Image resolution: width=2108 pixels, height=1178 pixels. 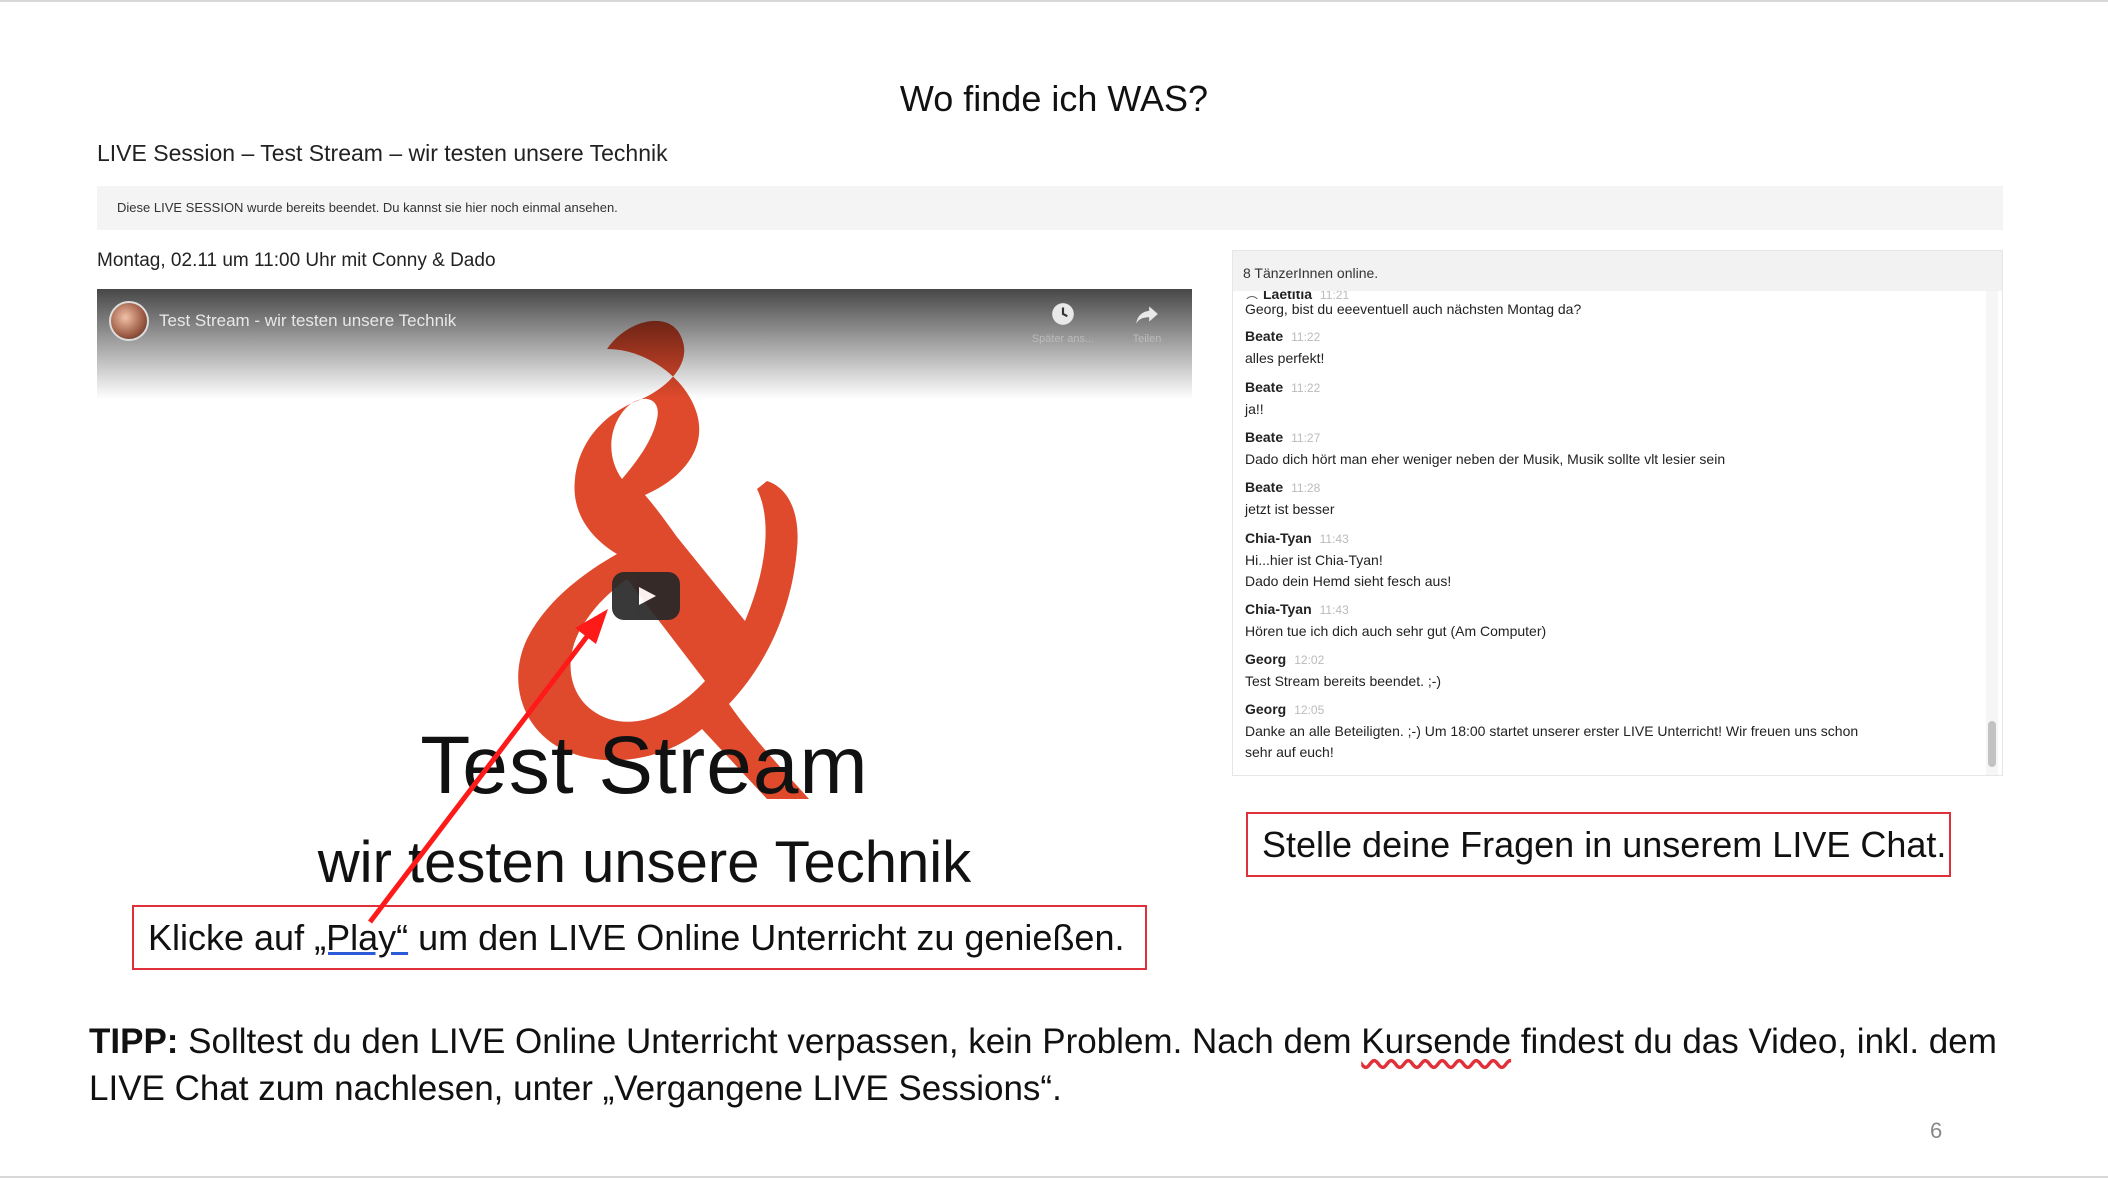 What do you see at coordinates (1054, 1) in the screenshot?
I see `slide-top-border` at bounding box center [1054, 1].